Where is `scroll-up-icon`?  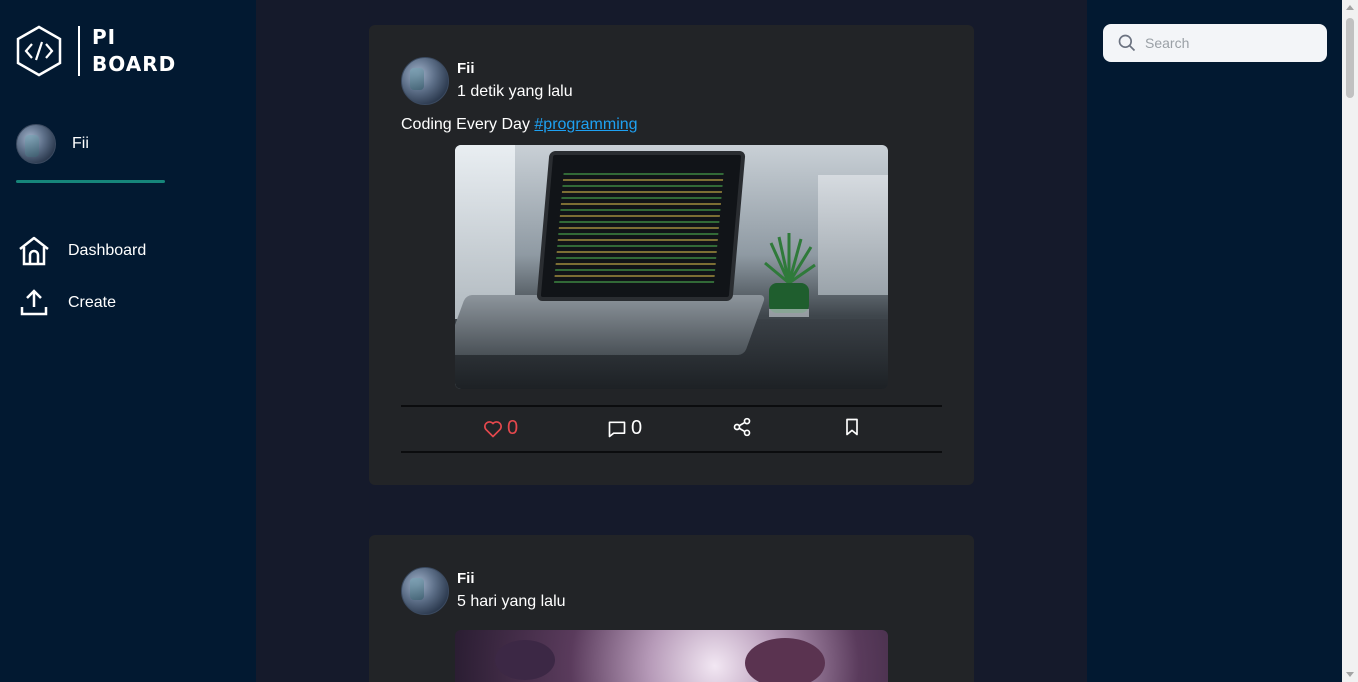
scroll-up-icon is located at coordinates (1350, 7).